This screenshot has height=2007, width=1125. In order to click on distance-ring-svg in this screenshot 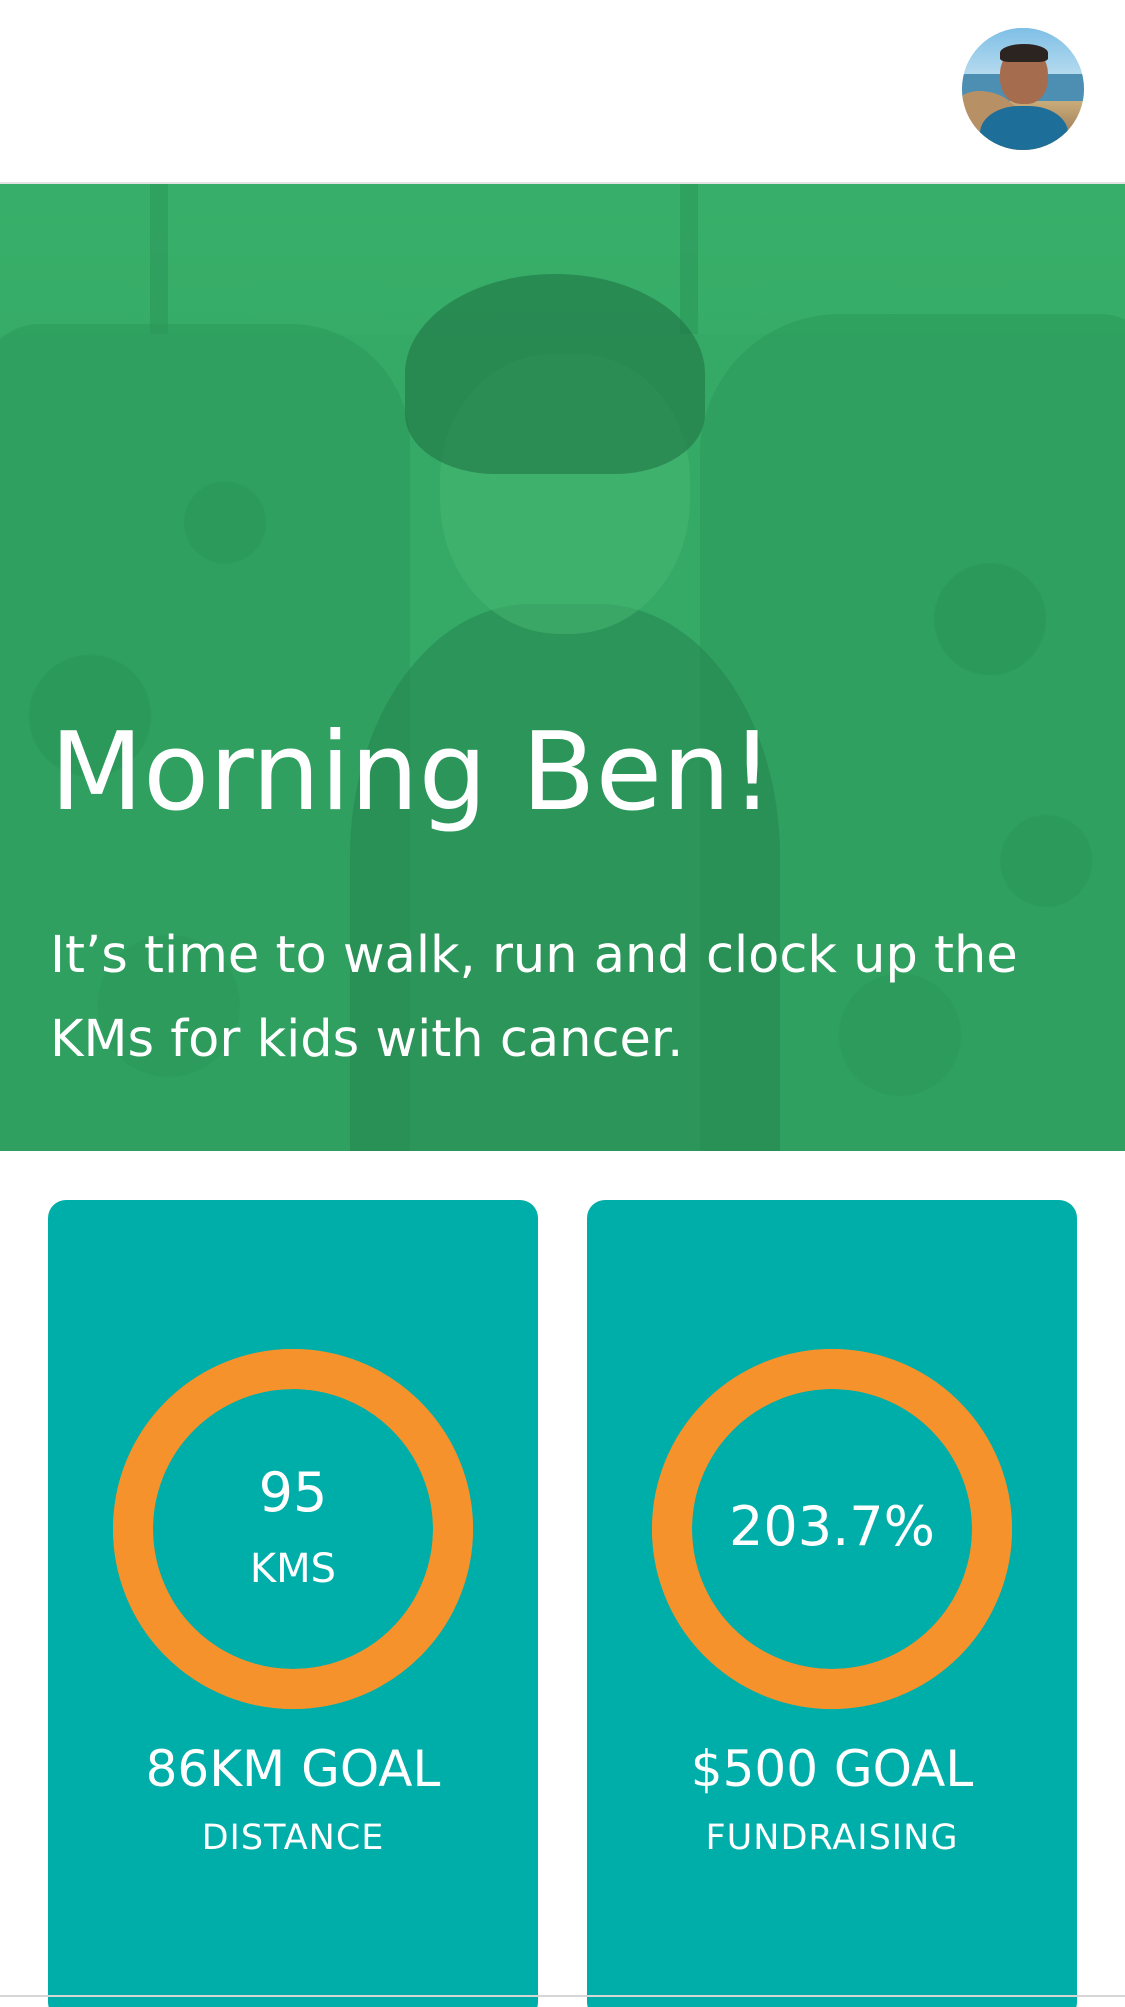, I will do `click(293, 1529)`.